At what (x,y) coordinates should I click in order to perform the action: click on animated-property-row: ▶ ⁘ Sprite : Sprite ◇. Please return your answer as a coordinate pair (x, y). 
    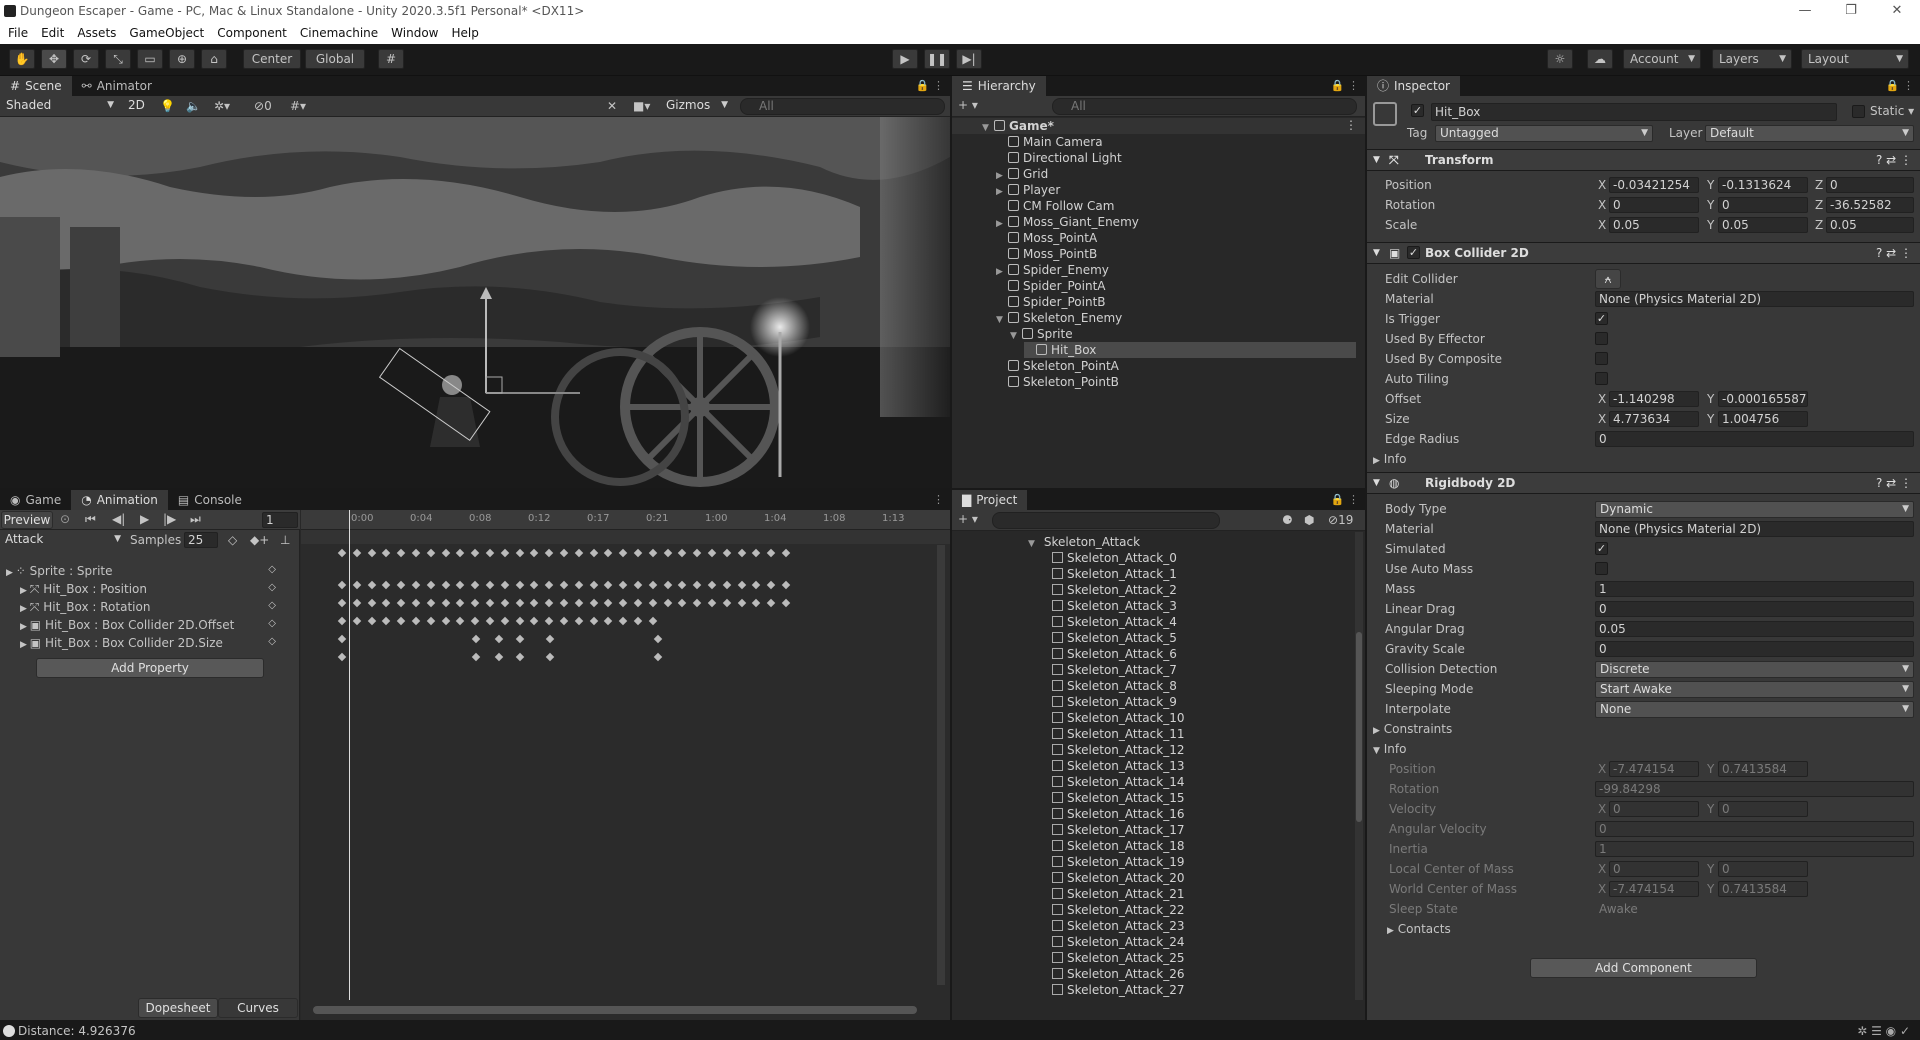
    Looking at the image, I should click on (141, 571).